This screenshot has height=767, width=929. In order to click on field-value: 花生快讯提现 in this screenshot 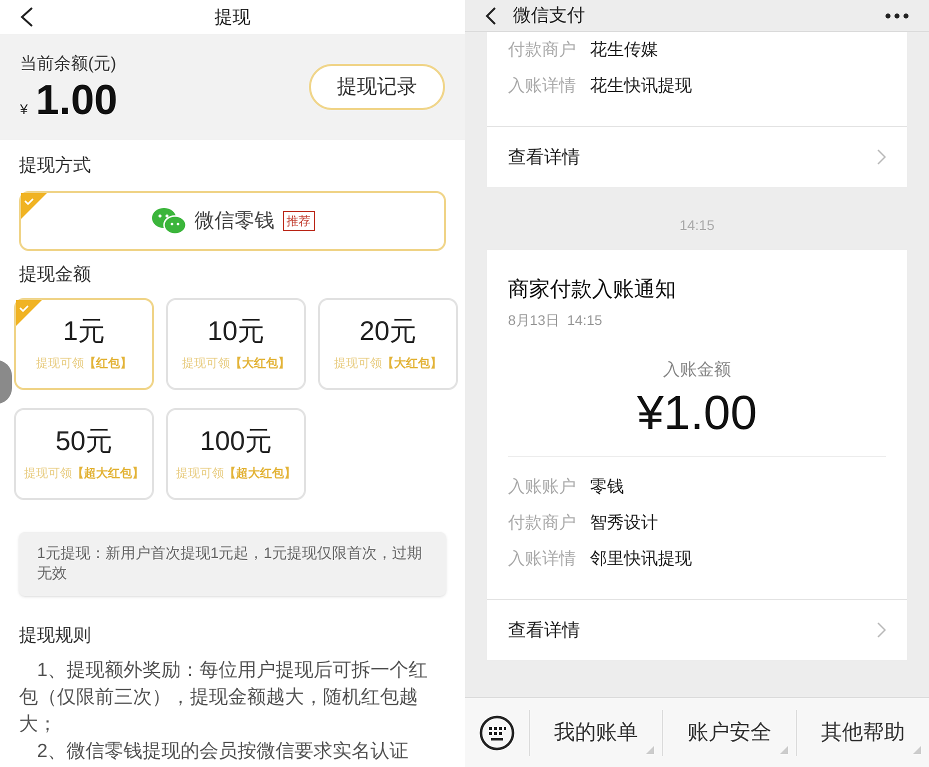, I will do `click(641, 86)`.